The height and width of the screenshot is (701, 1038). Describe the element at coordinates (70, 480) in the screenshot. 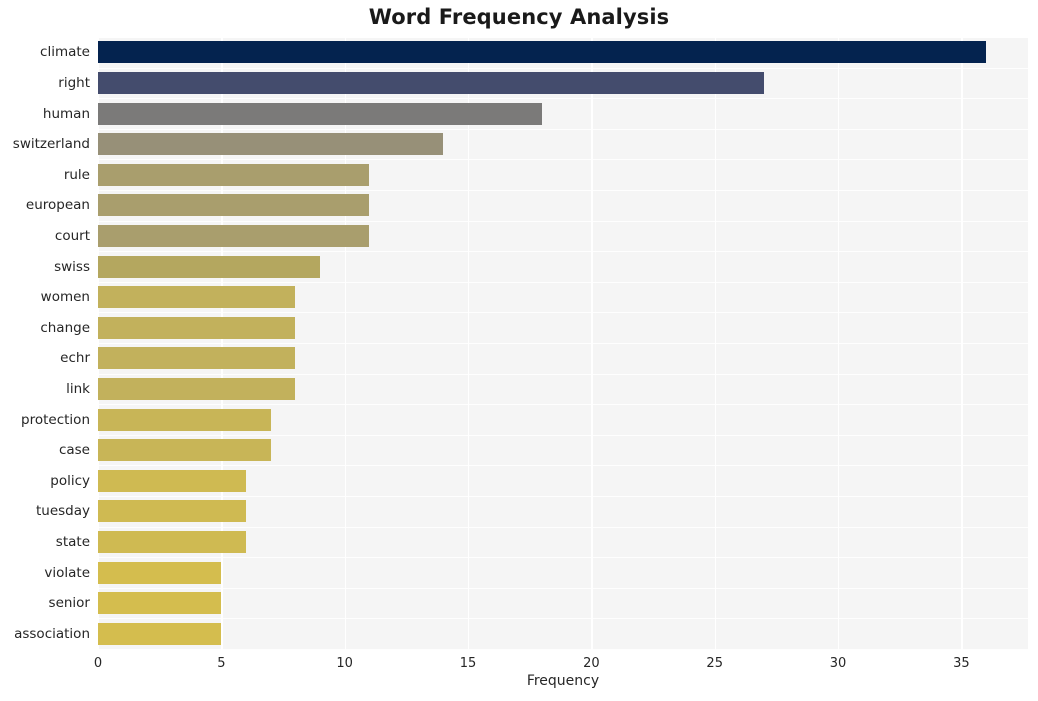

I see `y-axis-tick-label: policy` at that location.